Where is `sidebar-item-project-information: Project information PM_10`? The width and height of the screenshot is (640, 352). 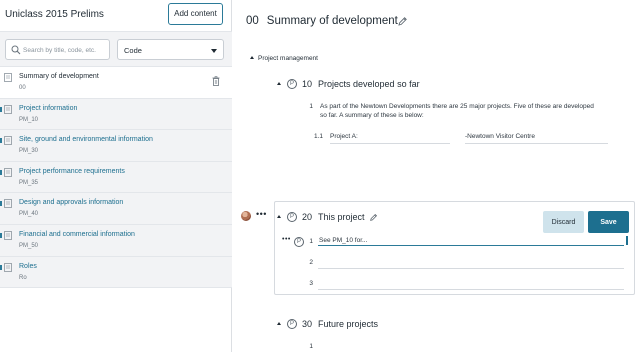
sidebar-item-project-information: Project information PM_10 is located at coordinates (116, 114).